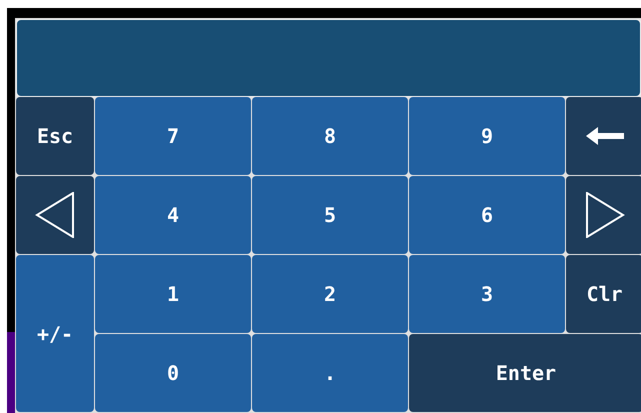 Image resolution: width=641 pixels, height=413 pixels. Describe the element at coordinates (487, 294) in the screenshot. I see `key-button: 3` at that location.